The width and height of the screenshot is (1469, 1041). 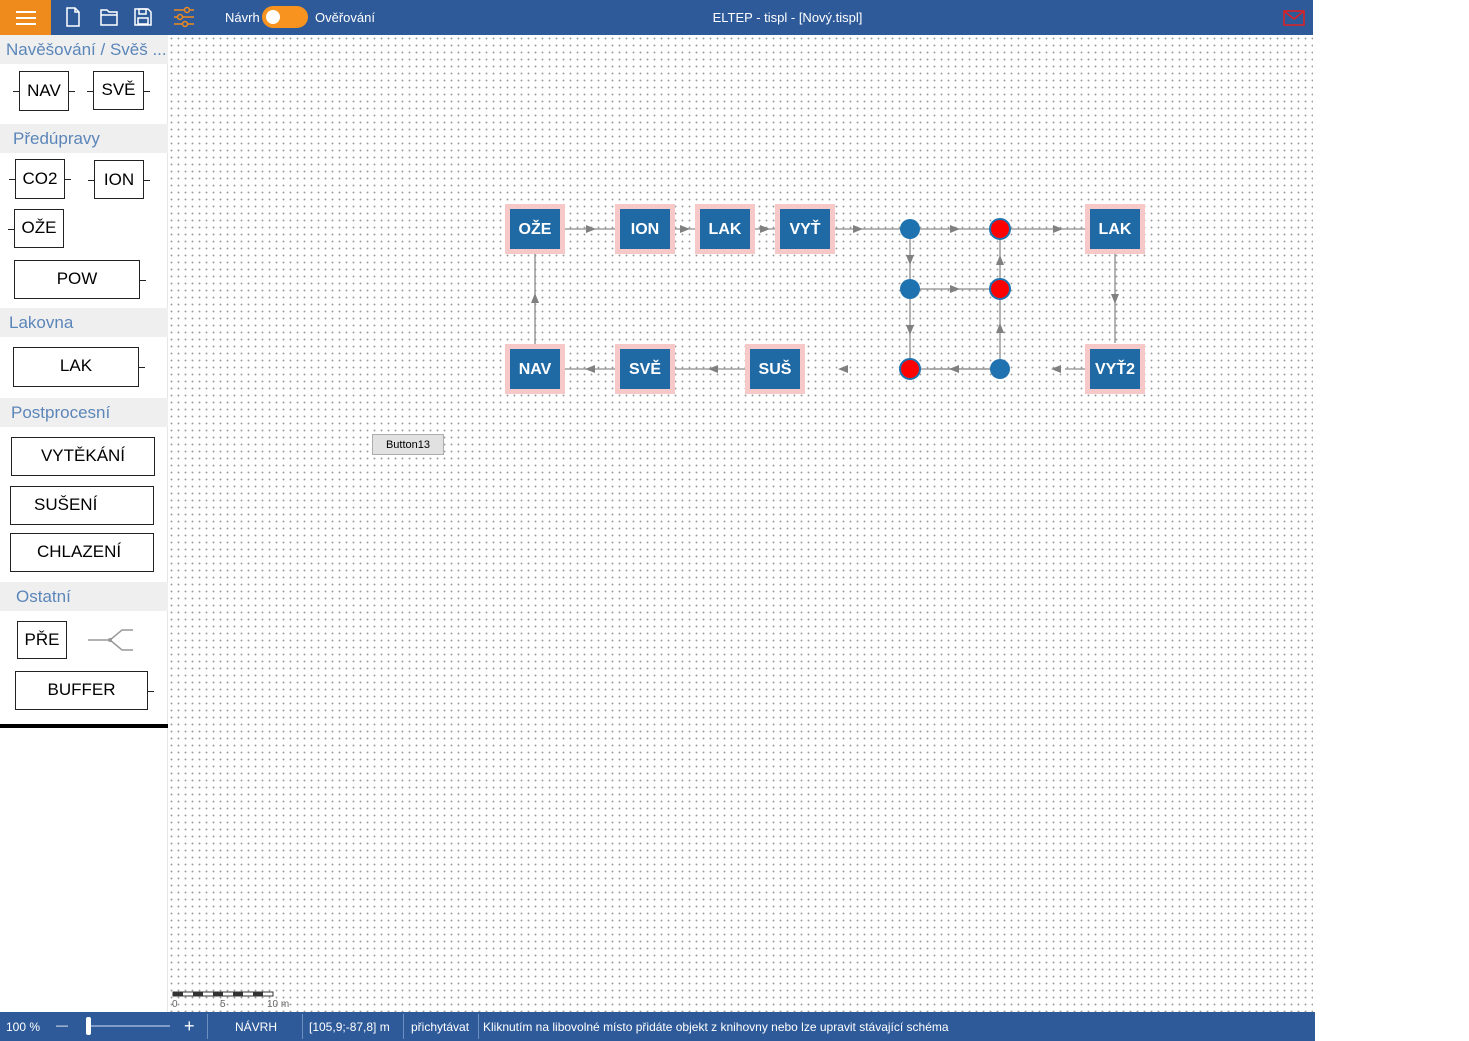 I want to click on block-sve: SVĚ, so click(x=645, y=369).